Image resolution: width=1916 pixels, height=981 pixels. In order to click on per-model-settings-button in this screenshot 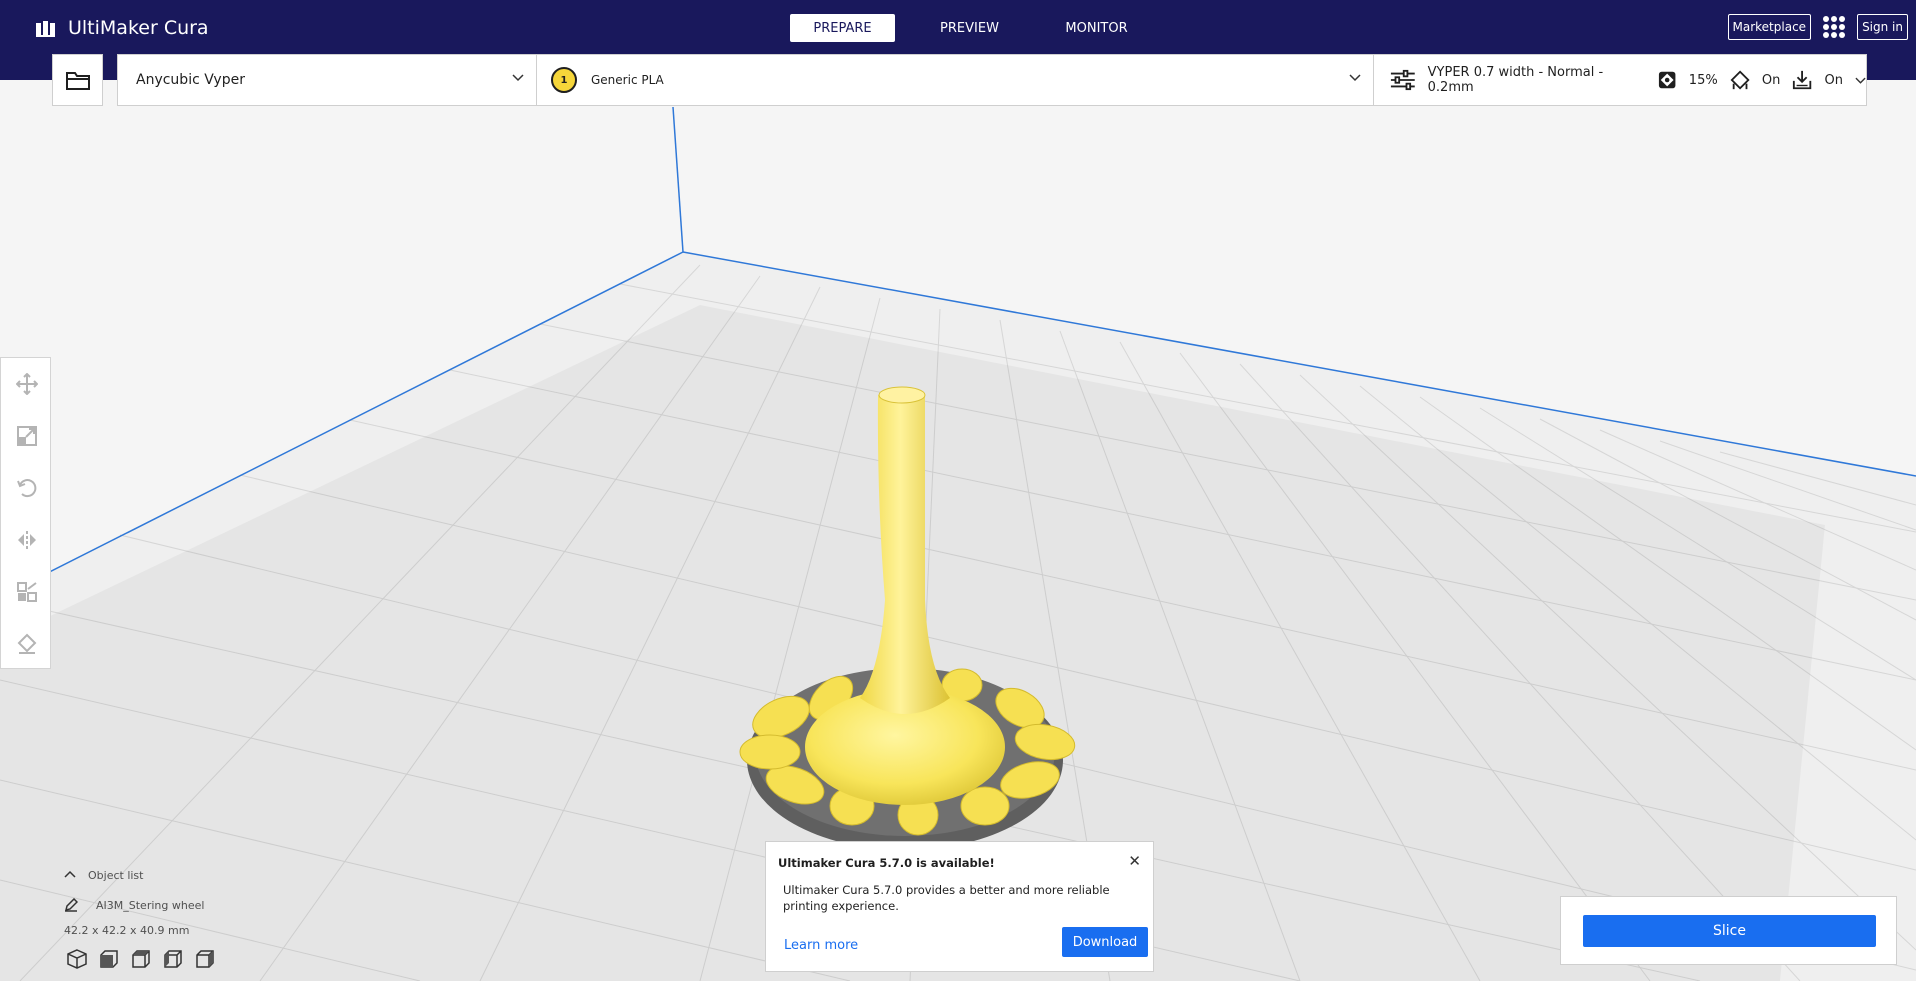, I will do `click(26, 592)`.